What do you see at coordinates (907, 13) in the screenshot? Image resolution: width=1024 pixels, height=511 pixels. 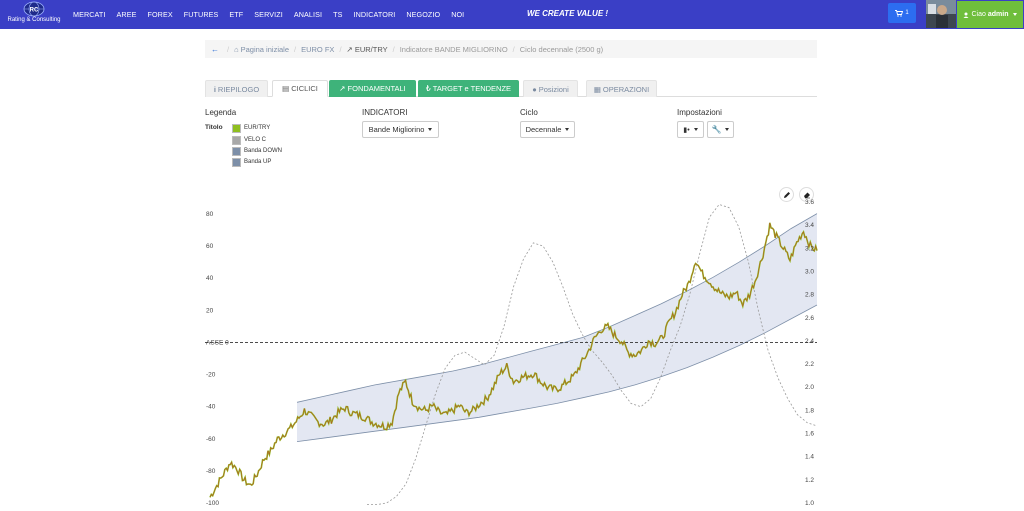 I see `cart-count: 1` at bounding box center [907, 13].